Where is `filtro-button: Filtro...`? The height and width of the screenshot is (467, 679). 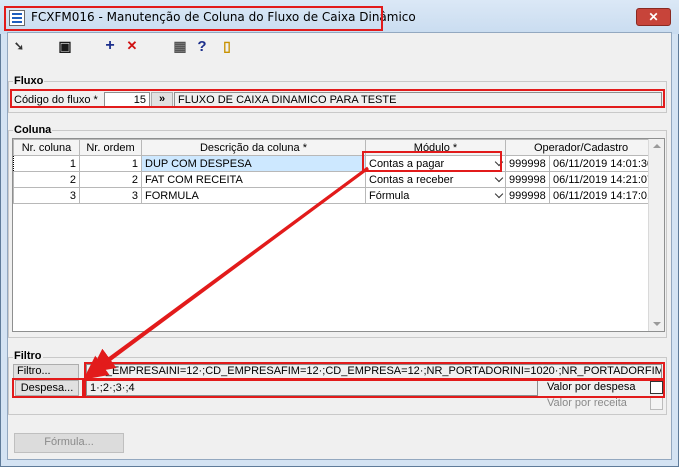 filtro-button: Filtro... is located at coordinates (46, 371).